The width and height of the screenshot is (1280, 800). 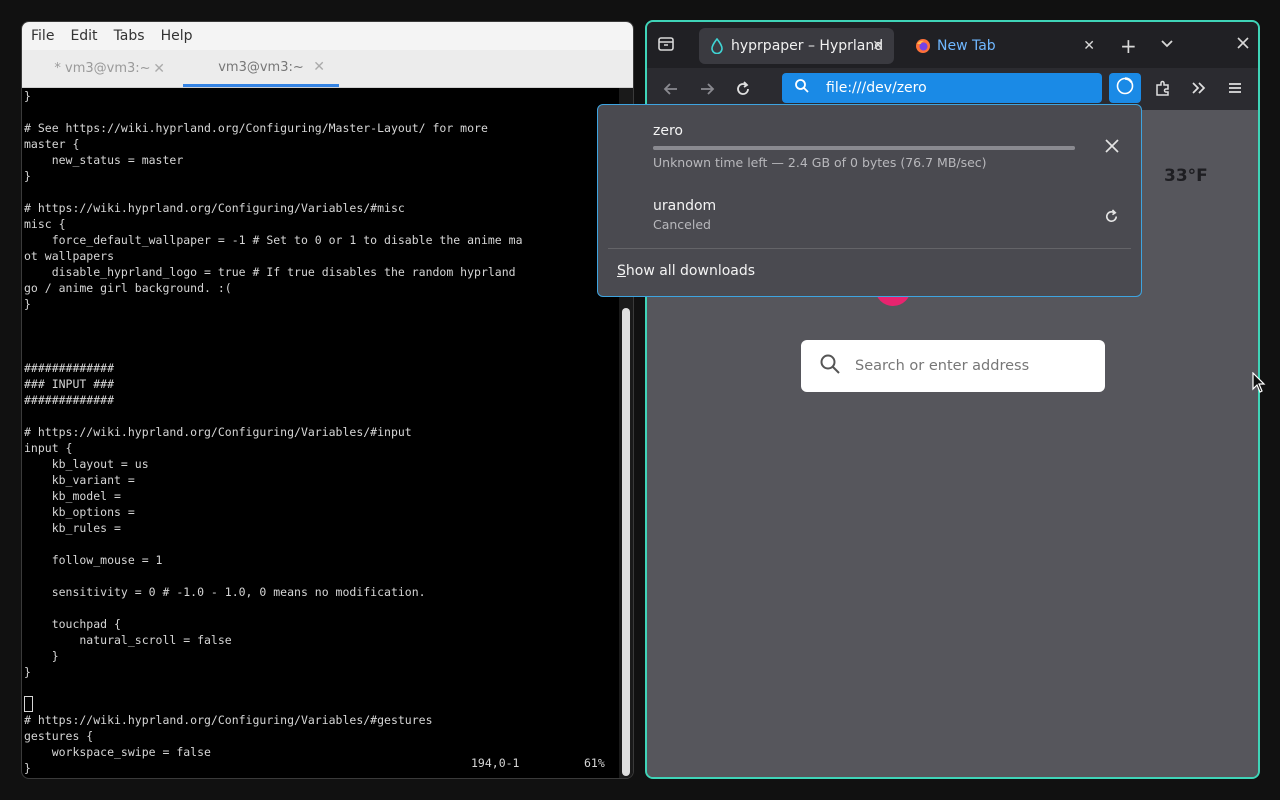 What do you see at coordinates (1199, 90) in the screenshot?
I see `overflow-chevrons-icon` at bounding box center [1199, 90].